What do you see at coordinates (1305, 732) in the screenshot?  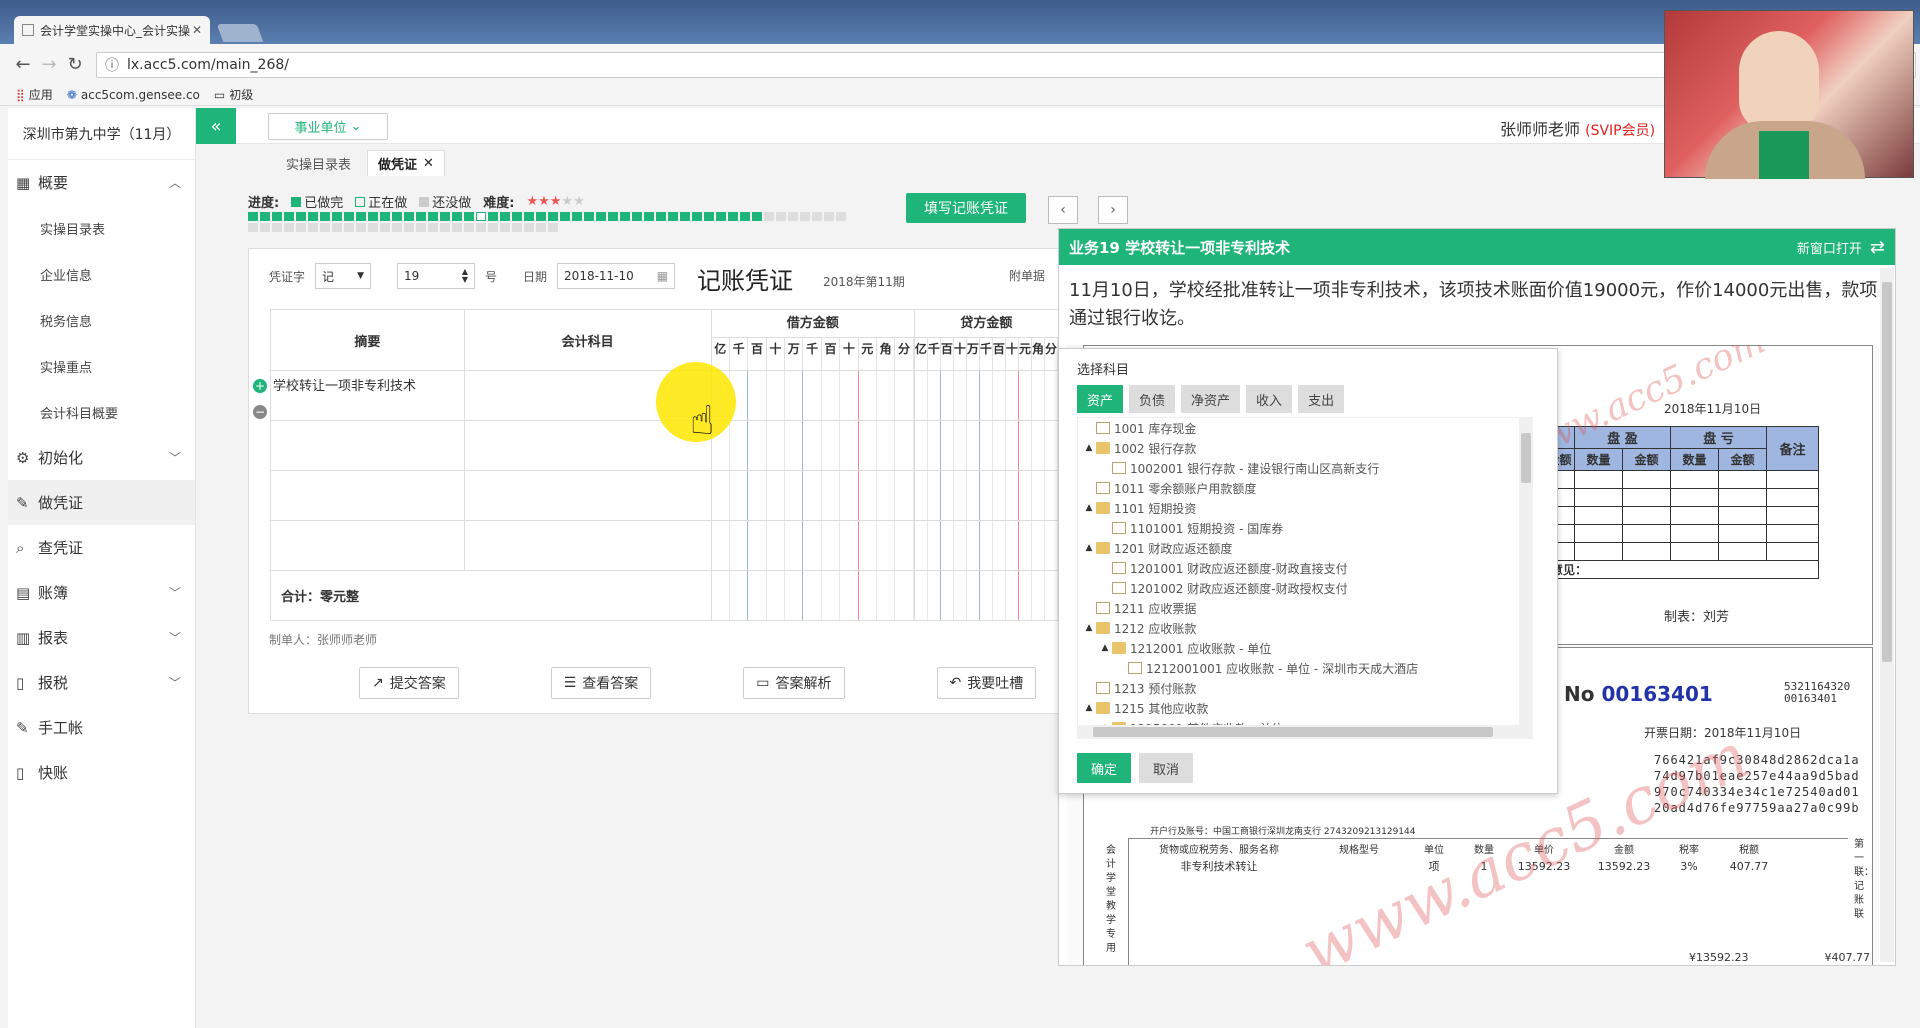 I see `tree-horizontal-scrollbar` at bounding box center [1305, 732].